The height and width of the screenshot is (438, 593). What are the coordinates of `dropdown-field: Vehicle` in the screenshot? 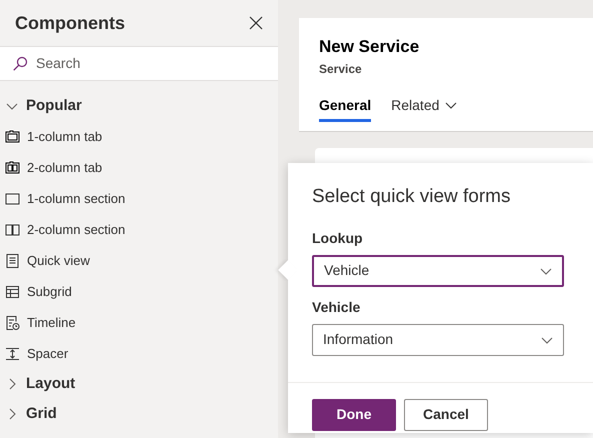 It's located at (438, 270).